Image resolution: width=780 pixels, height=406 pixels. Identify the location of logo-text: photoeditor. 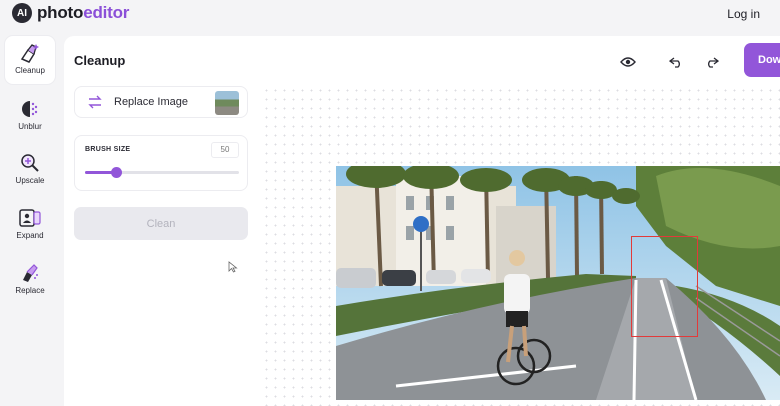
(83, 13).